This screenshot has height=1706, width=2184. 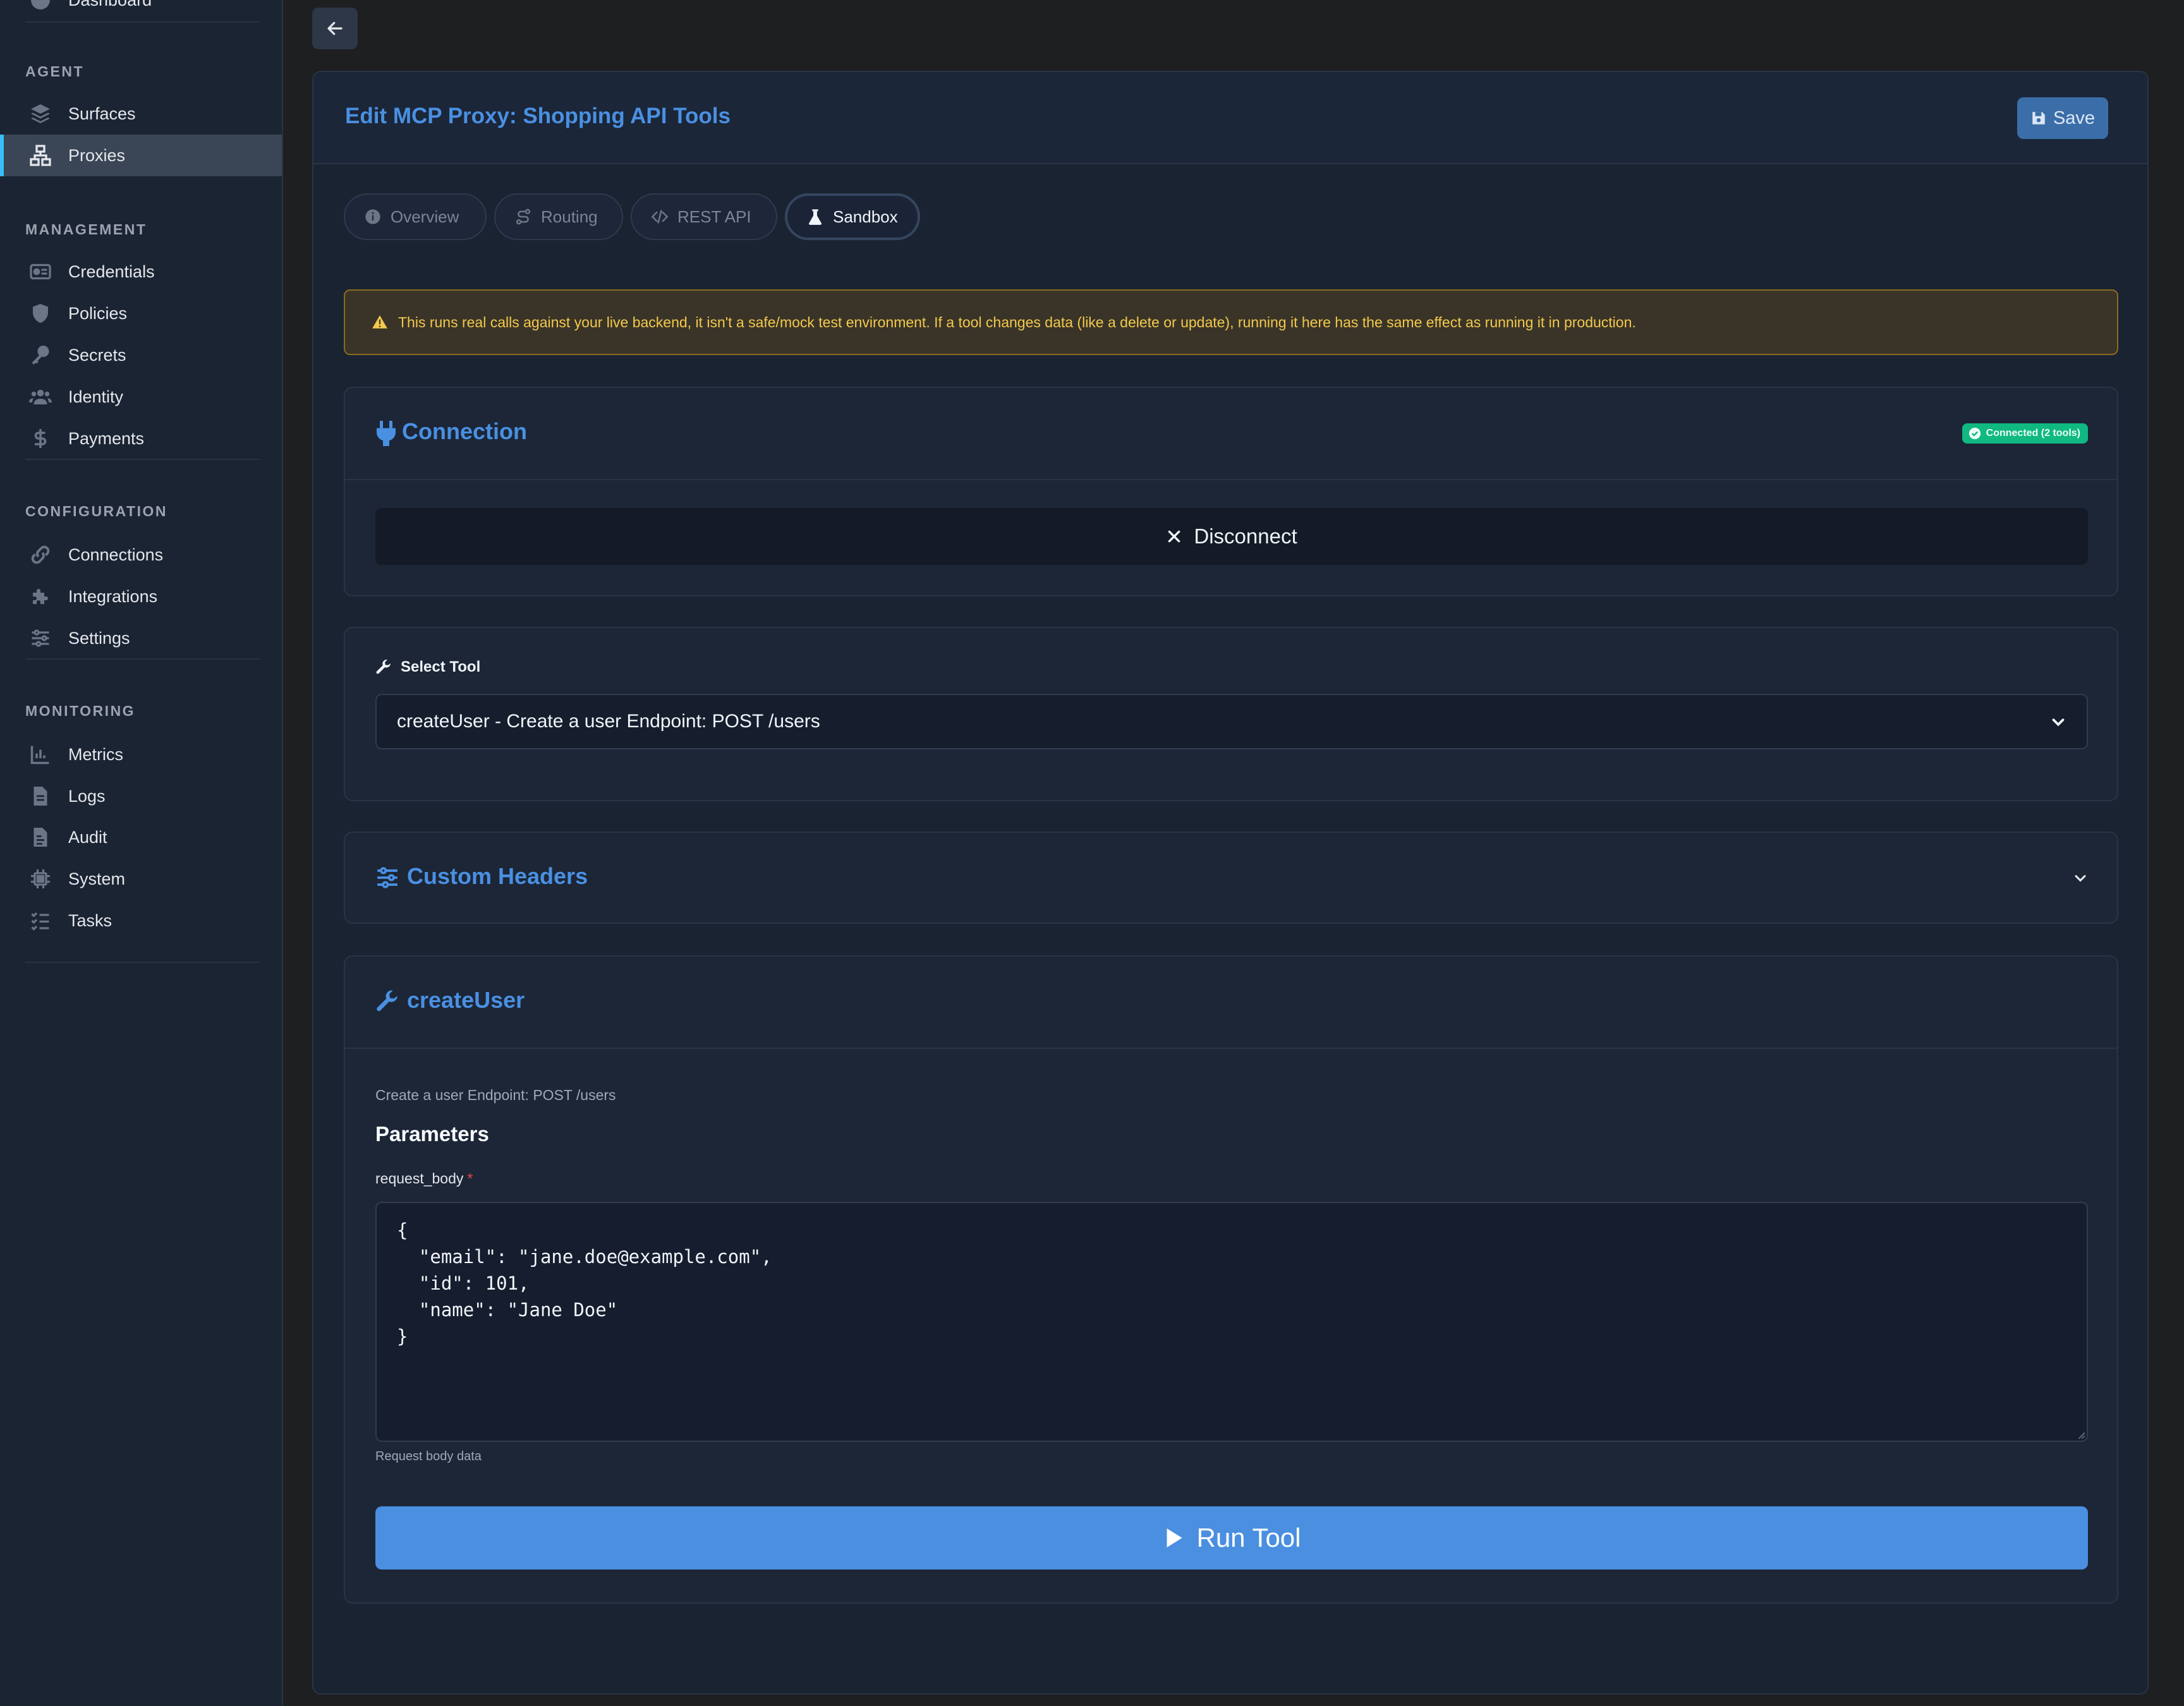 I want to click on status-badge: Connected (2 tools), so click(x=2025, y=433).